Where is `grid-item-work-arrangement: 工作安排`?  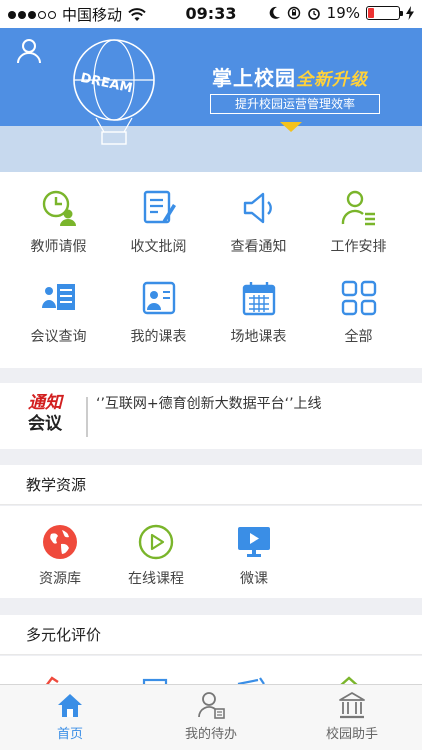 grid-item-work-arrangement: 工作安排 is located at coordinates (358, 217).